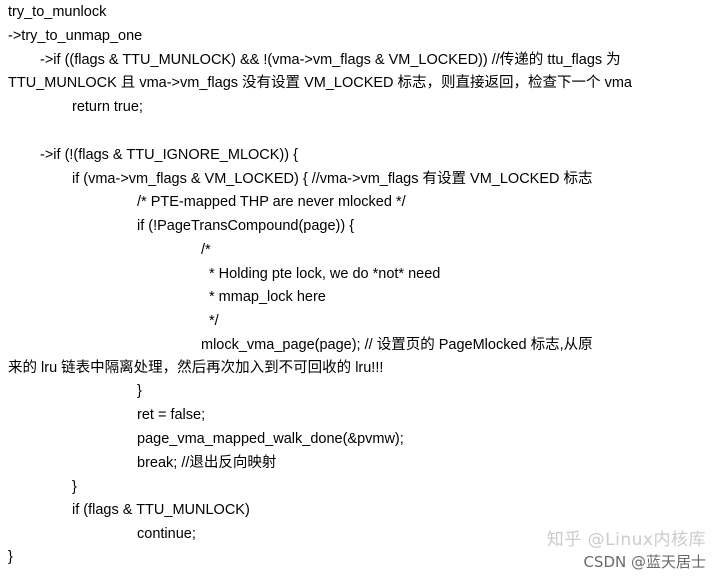  Describe the element at coordinates (214, 321) in the screenshot. I see `code-line: */` at that location.